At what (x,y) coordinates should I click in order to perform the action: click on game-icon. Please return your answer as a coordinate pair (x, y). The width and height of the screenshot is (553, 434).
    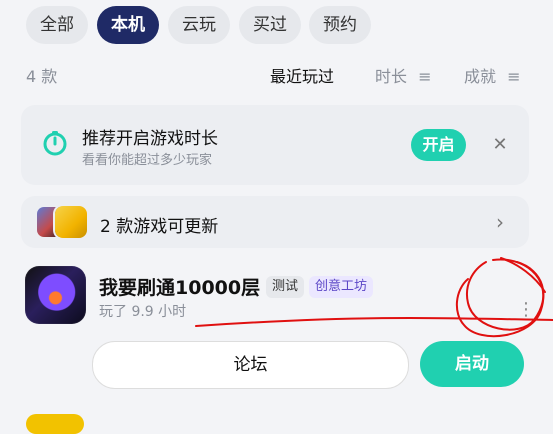
    Looking at the image, I should click on (55, 295).